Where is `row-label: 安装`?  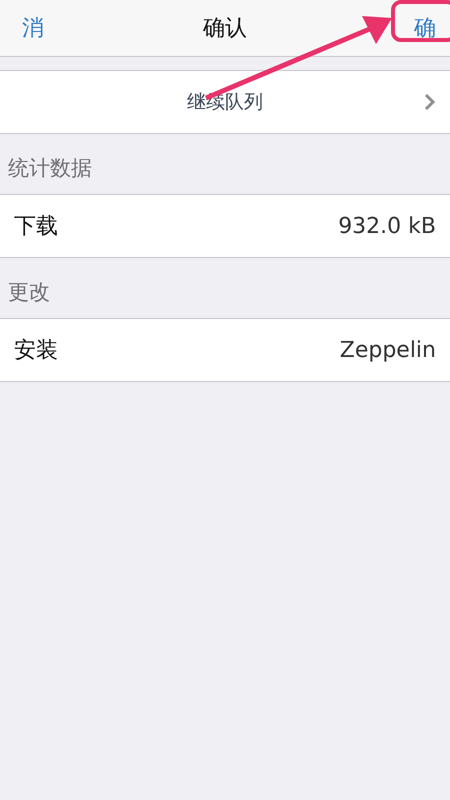 row-label: 安装 is located at coordinates (36, 351).